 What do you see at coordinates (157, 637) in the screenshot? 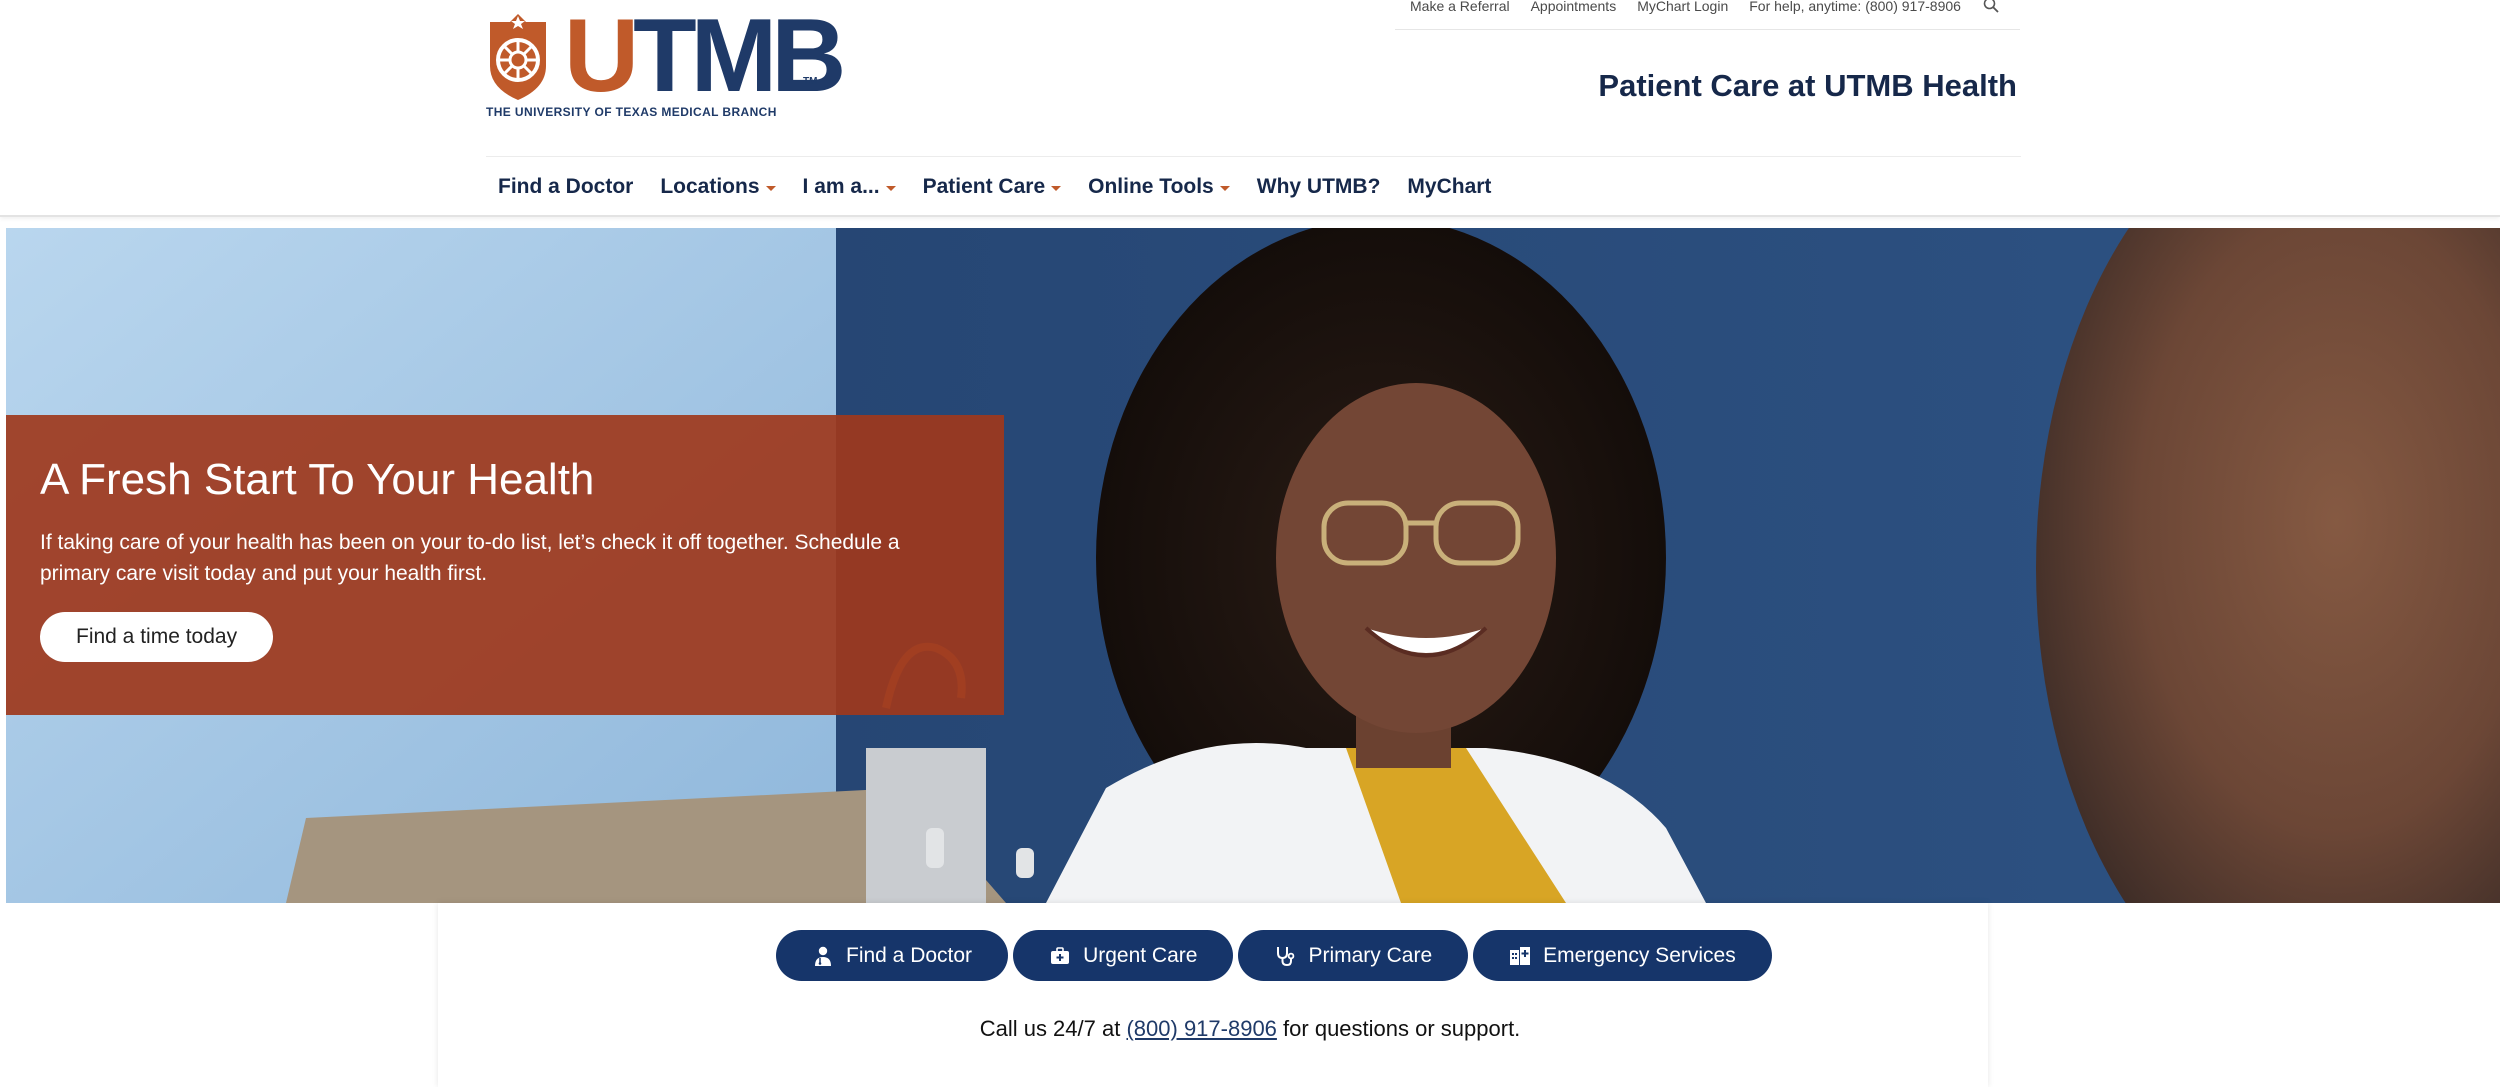
I see `find-a-time-button: Find a time today` at bounding box center [157, 637].